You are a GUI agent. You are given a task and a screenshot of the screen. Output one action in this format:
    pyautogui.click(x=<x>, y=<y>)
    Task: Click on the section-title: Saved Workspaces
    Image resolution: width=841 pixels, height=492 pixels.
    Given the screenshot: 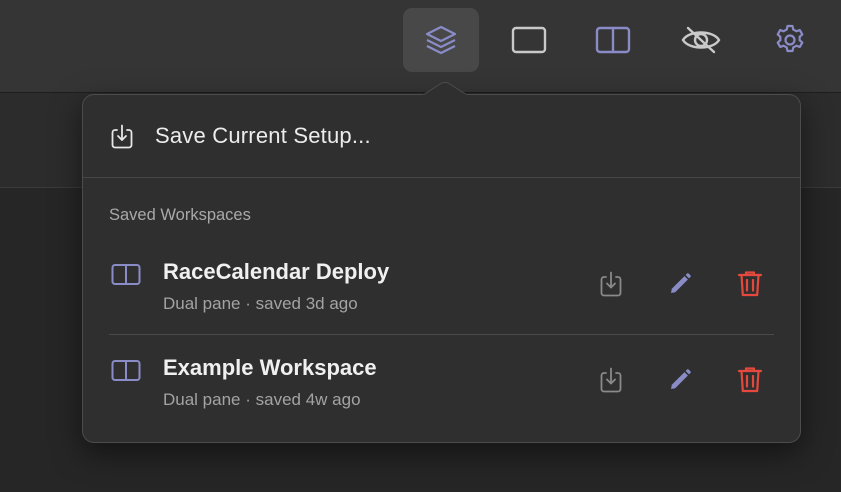 What is the action you would take?
    pyautogui.click(x=180, y=215)
    